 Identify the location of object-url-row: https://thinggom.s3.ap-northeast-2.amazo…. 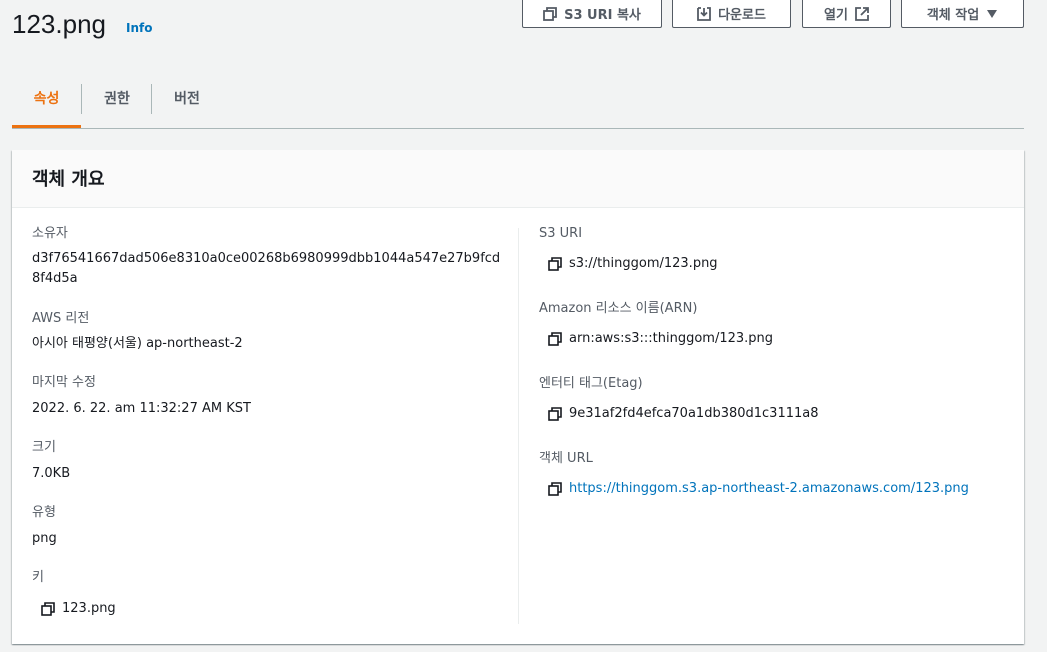
(758, 489).